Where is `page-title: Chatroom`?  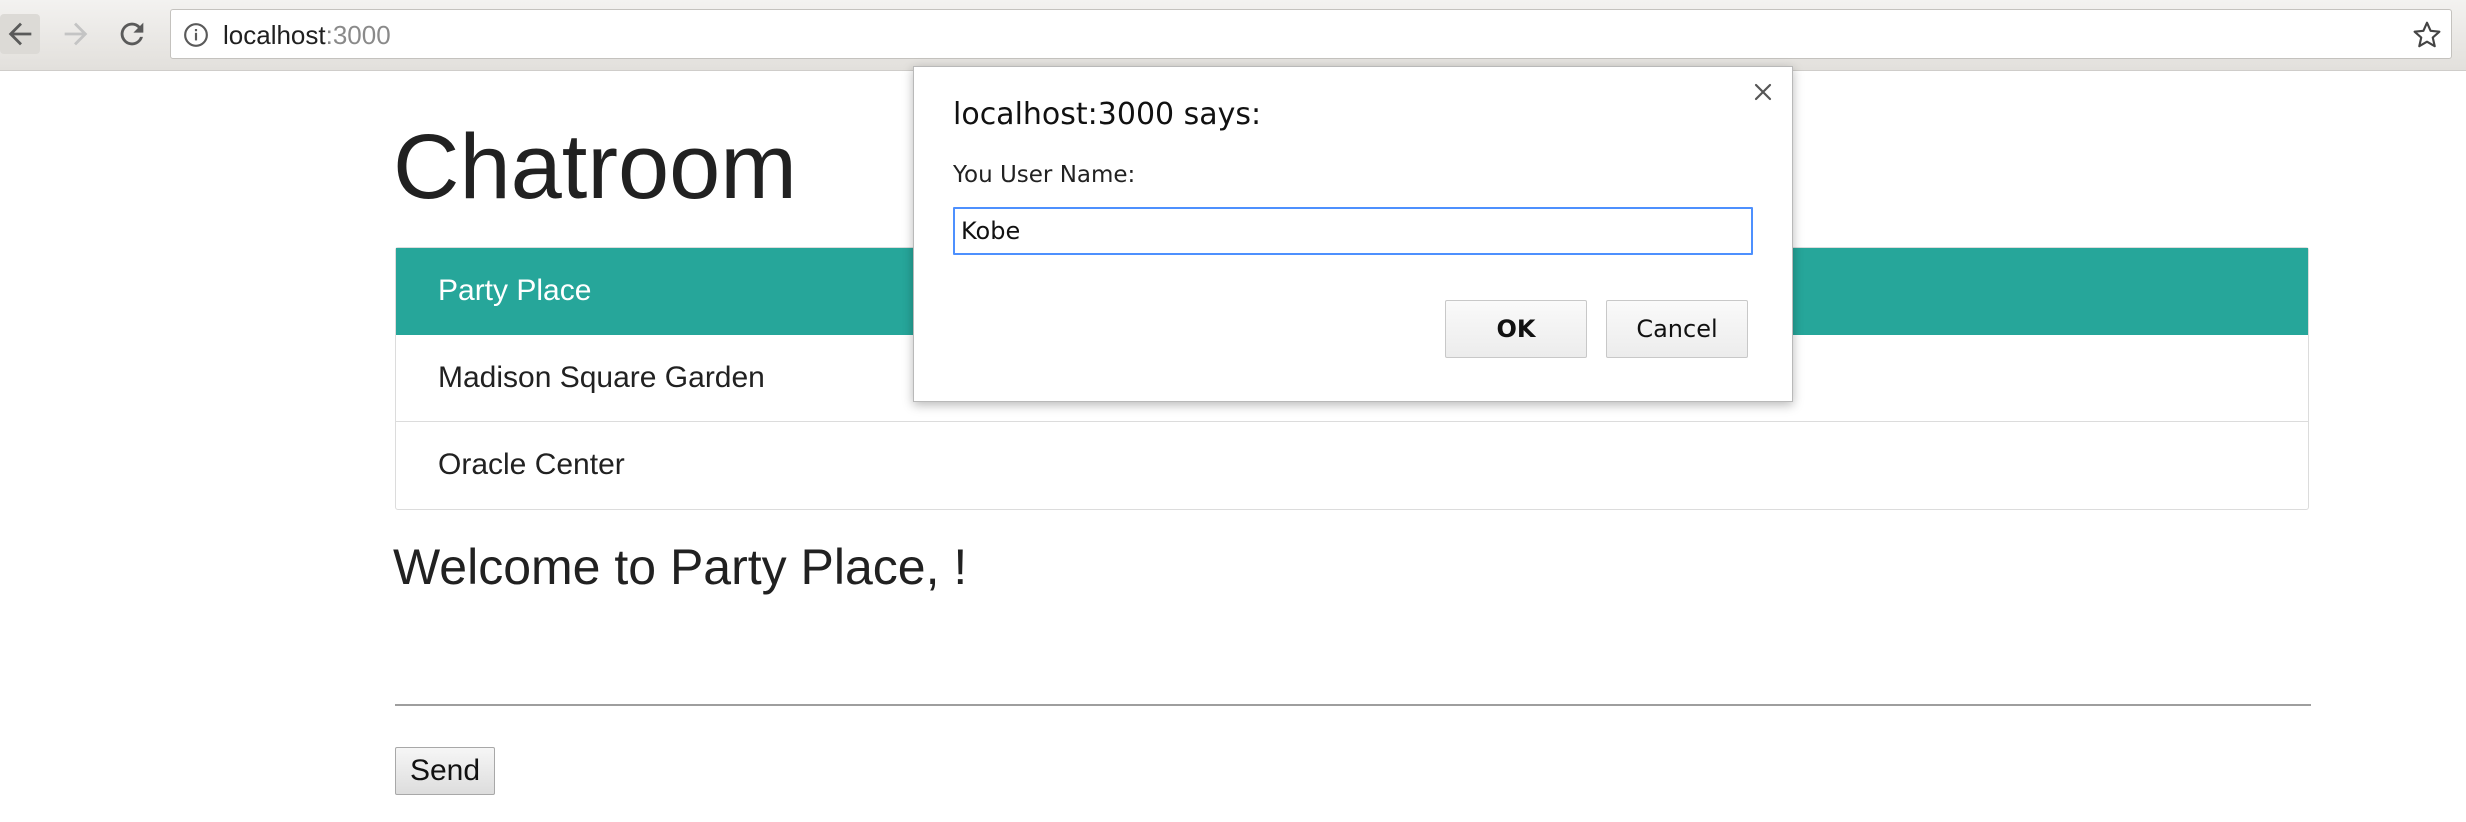
page-title: Chatroom is located at coordinates (595, 167).